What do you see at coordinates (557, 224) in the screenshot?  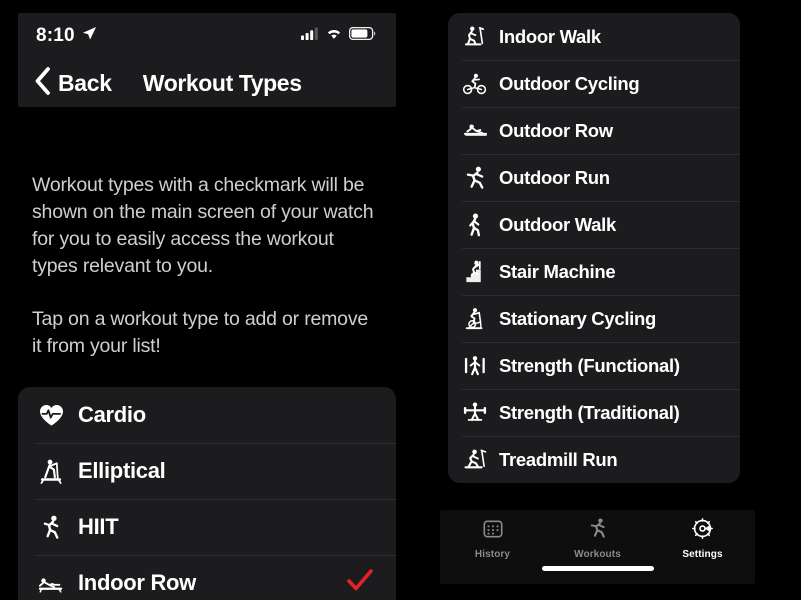 I see `list-item-label: Outdoor Walk` at bounding box center [557, 224].